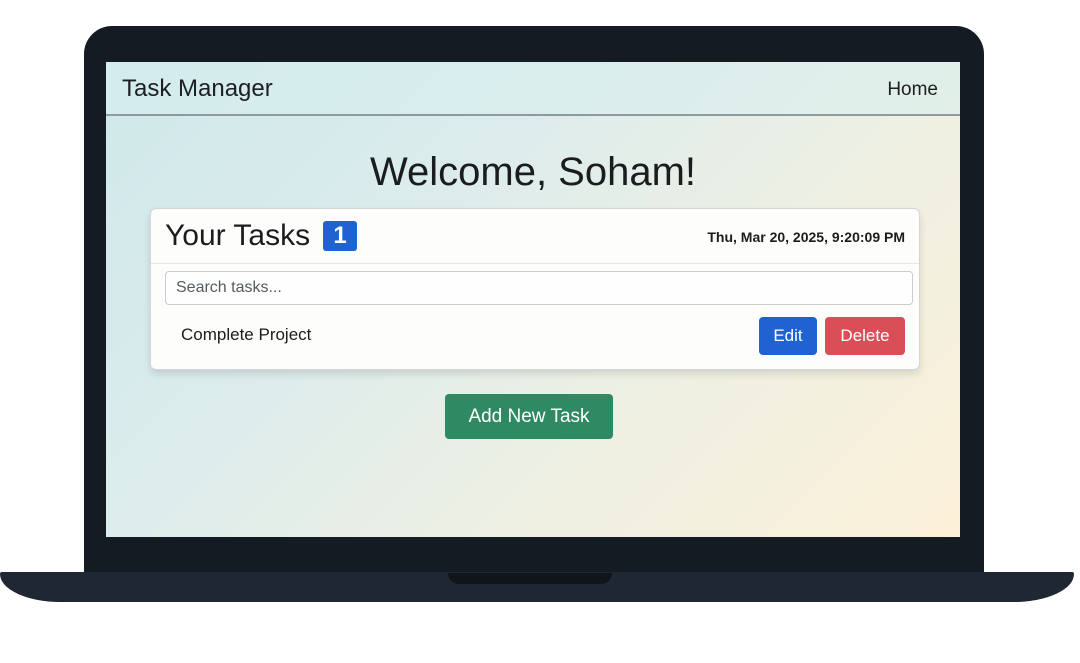  I want to click on search-input, so click(539, 288).